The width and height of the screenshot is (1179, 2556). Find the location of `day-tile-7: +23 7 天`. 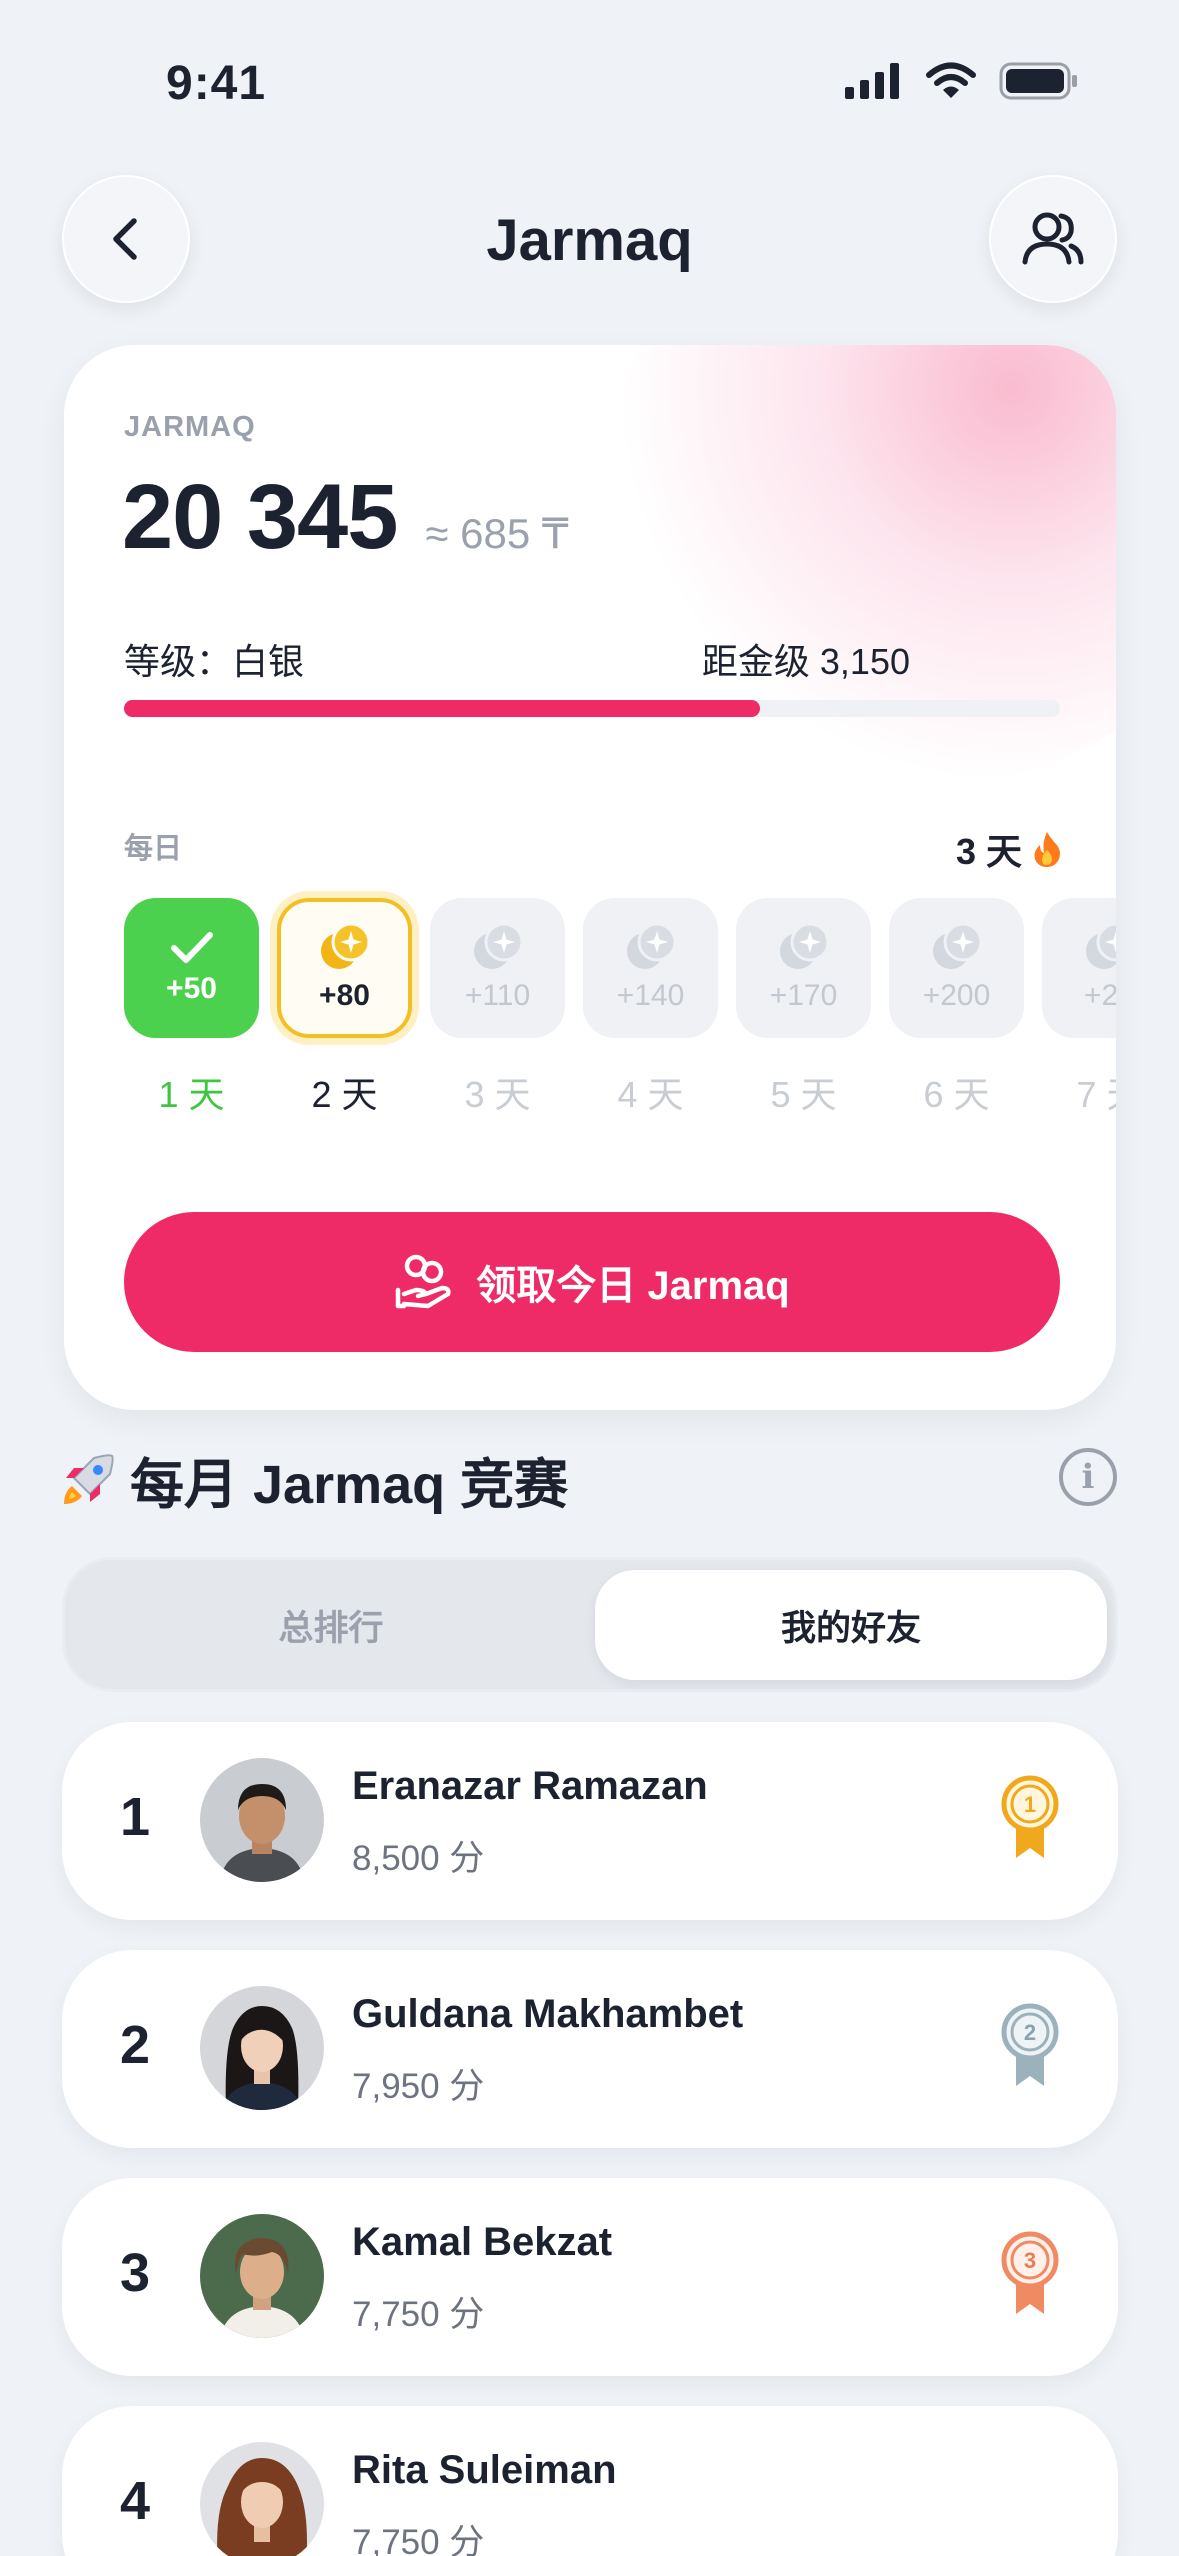

day-tile-7: +23 7 天 is located at coordinates (1079, 1008).